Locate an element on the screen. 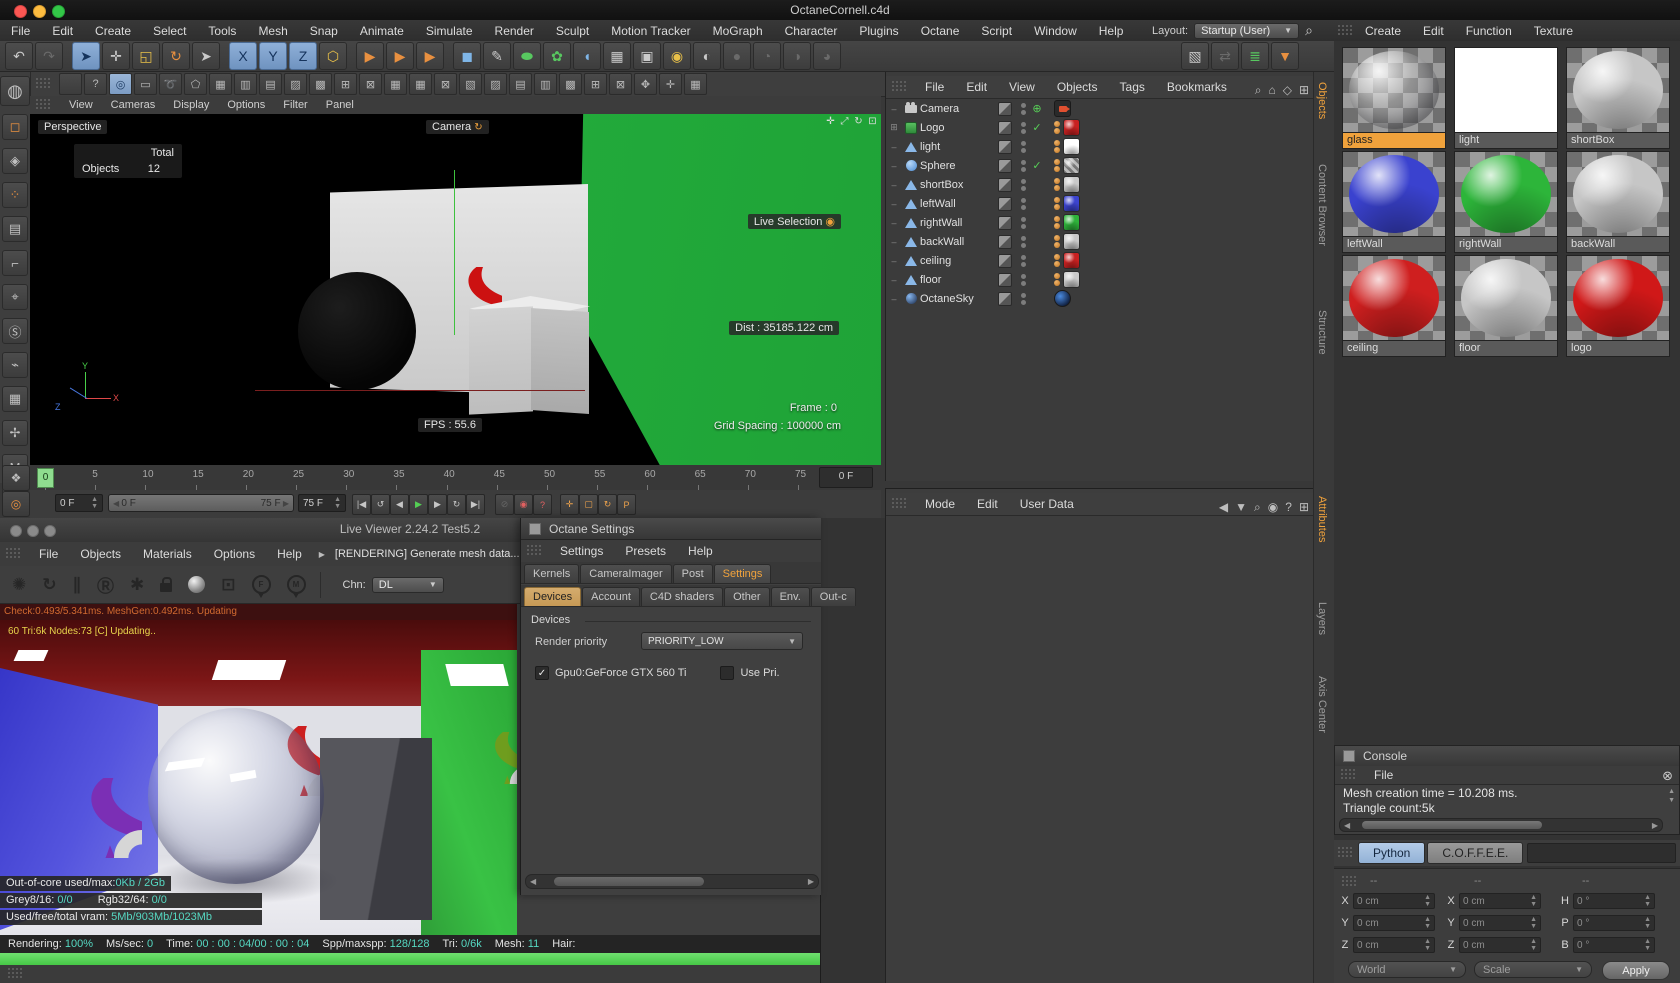 The image size is (1680, 983). am-filter-icon: ▼ is located at coordinates (1241, 507).